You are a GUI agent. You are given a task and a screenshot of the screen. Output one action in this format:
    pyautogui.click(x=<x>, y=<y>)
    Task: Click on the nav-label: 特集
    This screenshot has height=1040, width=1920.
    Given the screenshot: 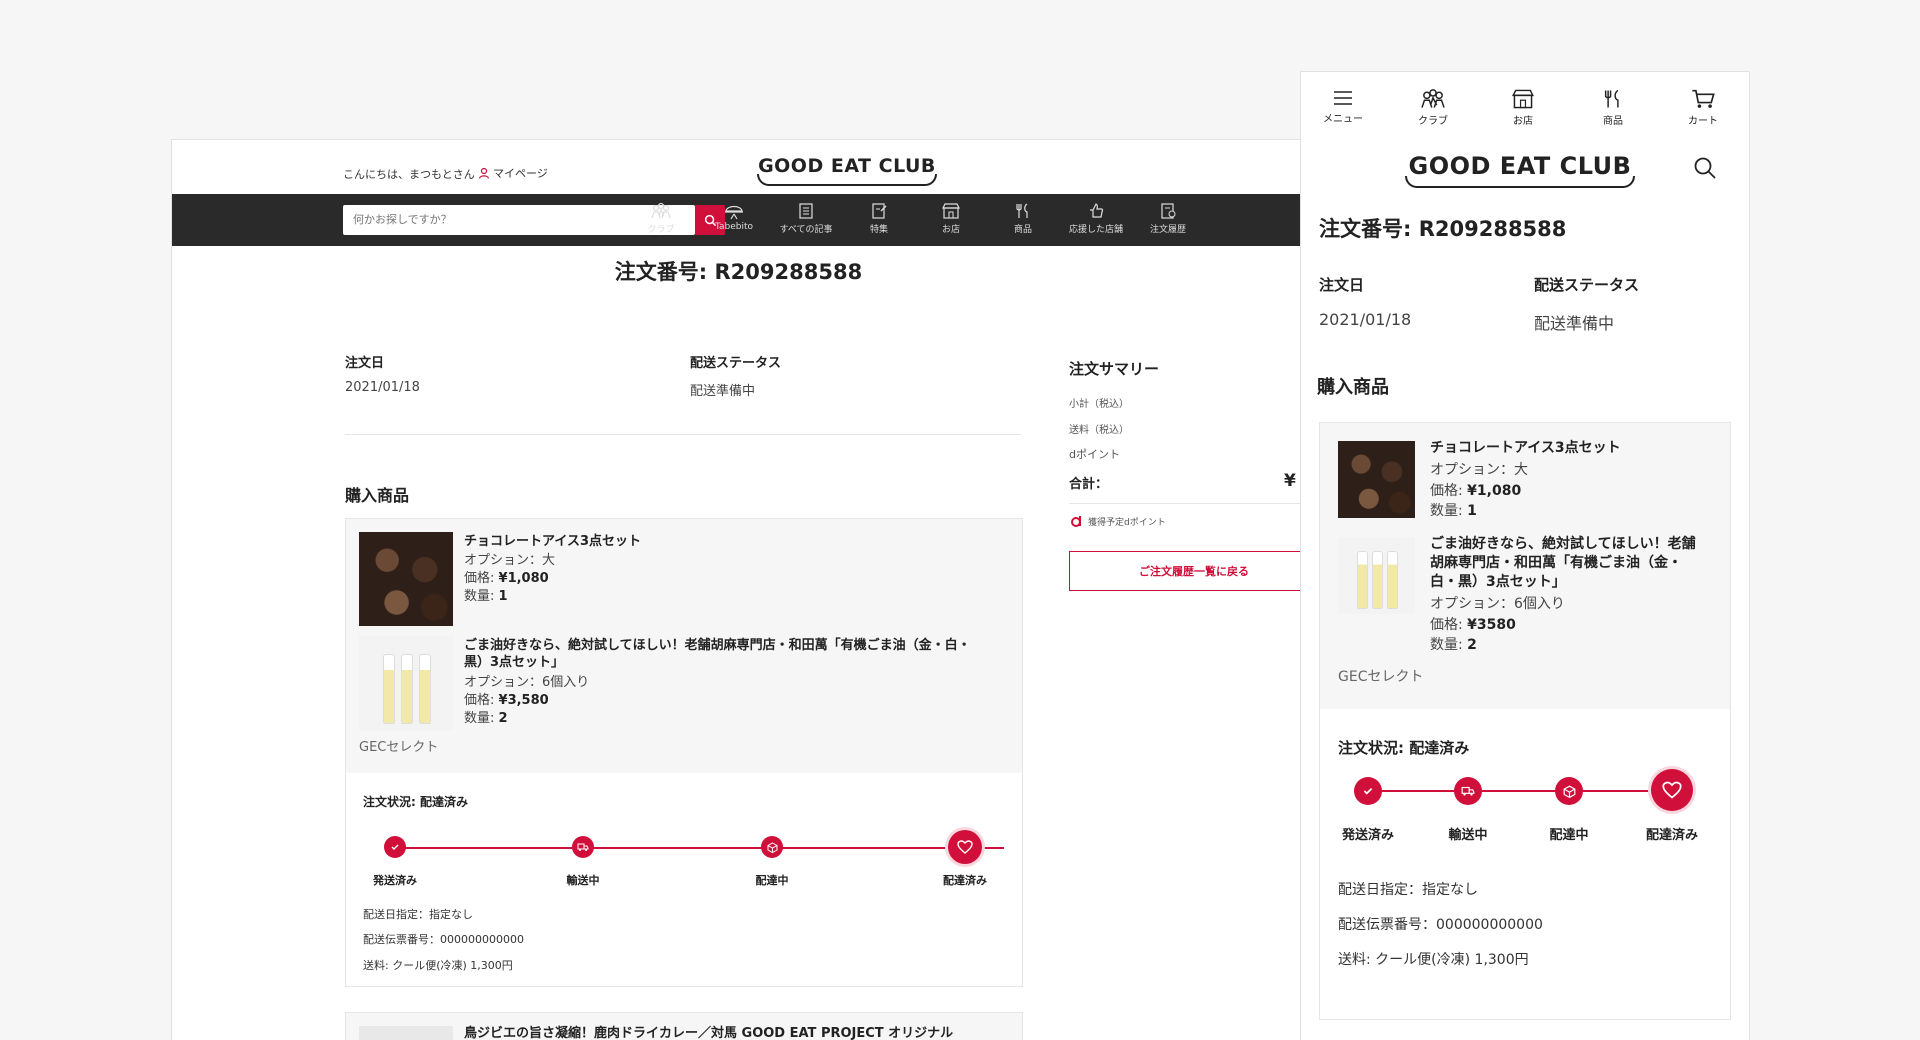 What is the action you would take?
    pyautogui.click(x=878, y=230)
    